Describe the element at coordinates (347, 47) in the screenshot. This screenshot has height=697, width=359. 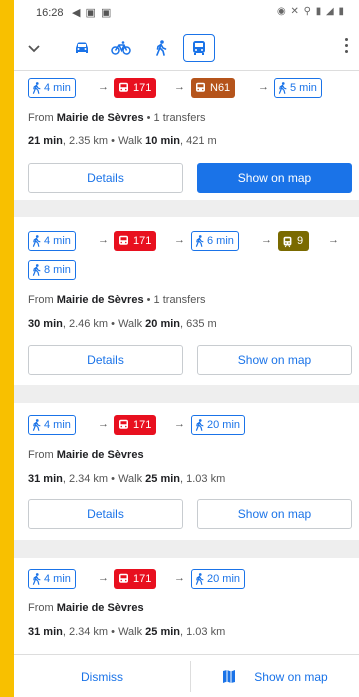
I see `more-options-icon` at that location.